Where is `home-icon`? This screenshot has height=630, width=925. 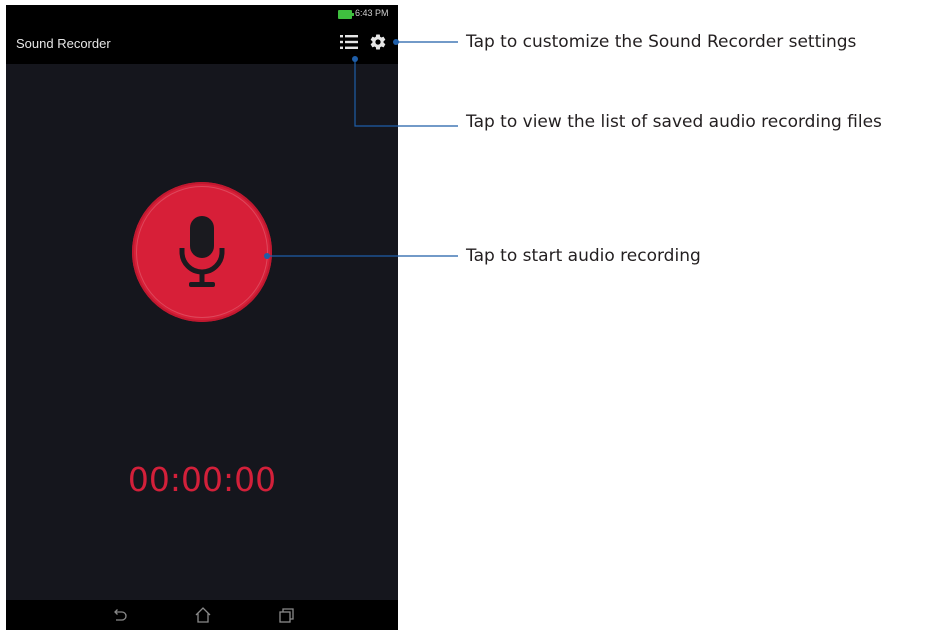 home-icon is located at coordinates (203, 615).